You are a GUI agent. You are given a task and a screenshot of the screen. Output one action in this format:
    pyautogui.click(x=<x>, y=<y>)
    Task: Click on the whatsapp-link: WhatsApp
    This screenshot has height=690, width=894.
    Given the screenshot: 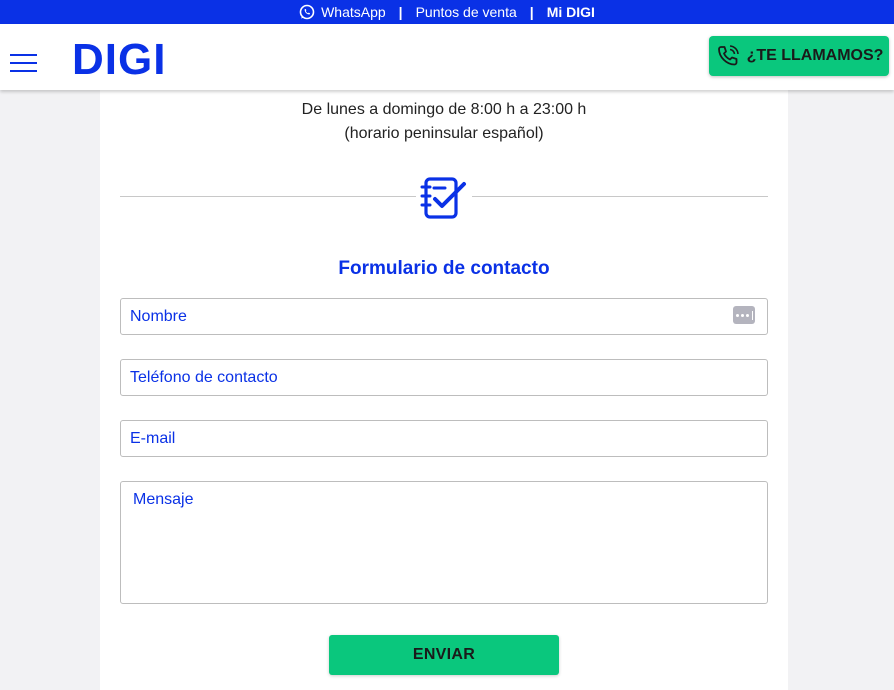 What is the action you would take?
    pyautogui.click(x=342, y=12)
    